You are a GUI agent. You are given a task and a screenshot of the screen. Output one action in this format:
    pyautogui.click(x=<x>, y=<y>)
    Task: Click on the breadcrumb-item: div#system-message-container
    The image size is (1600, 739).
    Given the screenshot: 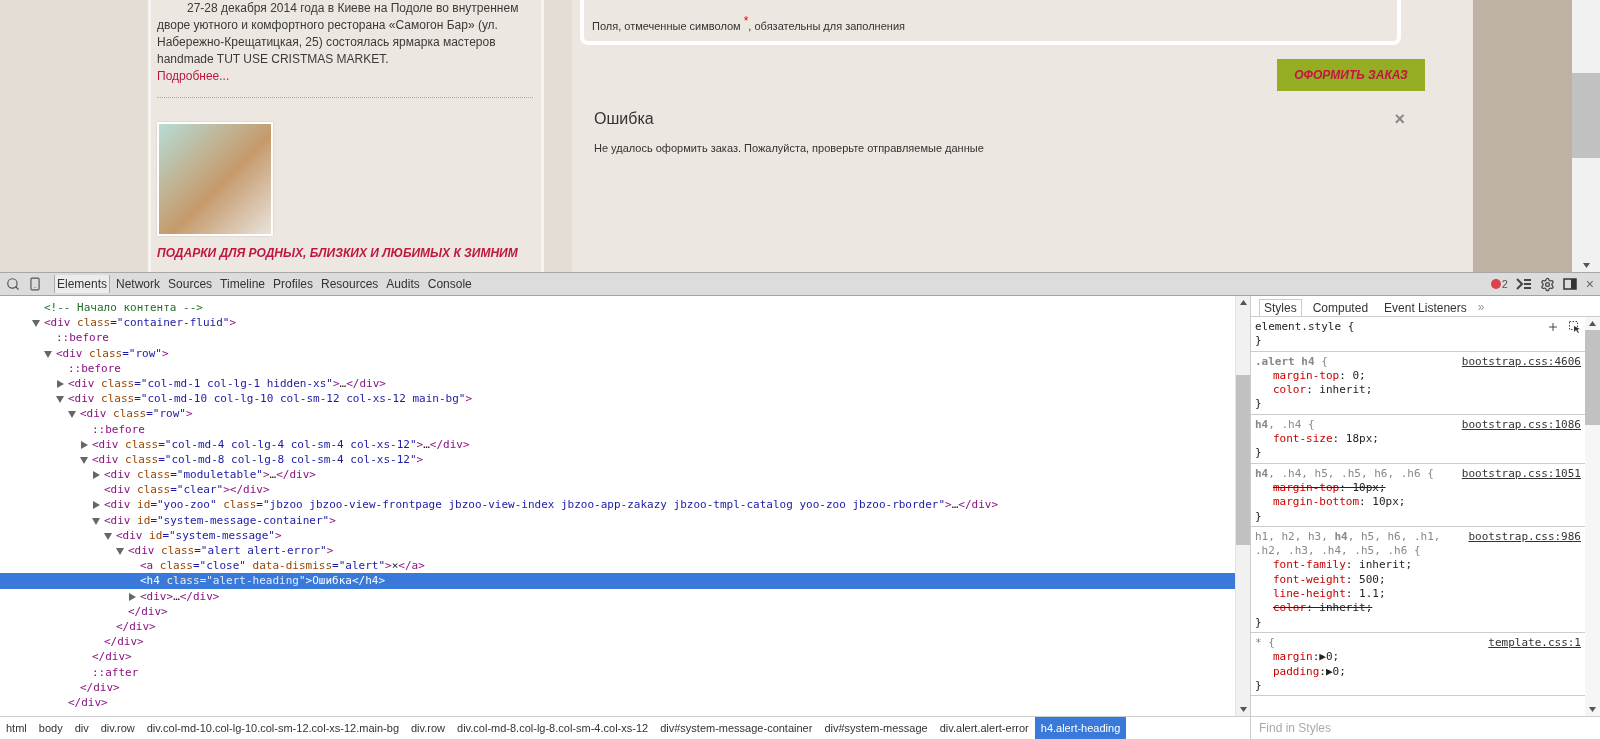 What is the action you would take?
    pyautogui.click(x=736, y=728)
    